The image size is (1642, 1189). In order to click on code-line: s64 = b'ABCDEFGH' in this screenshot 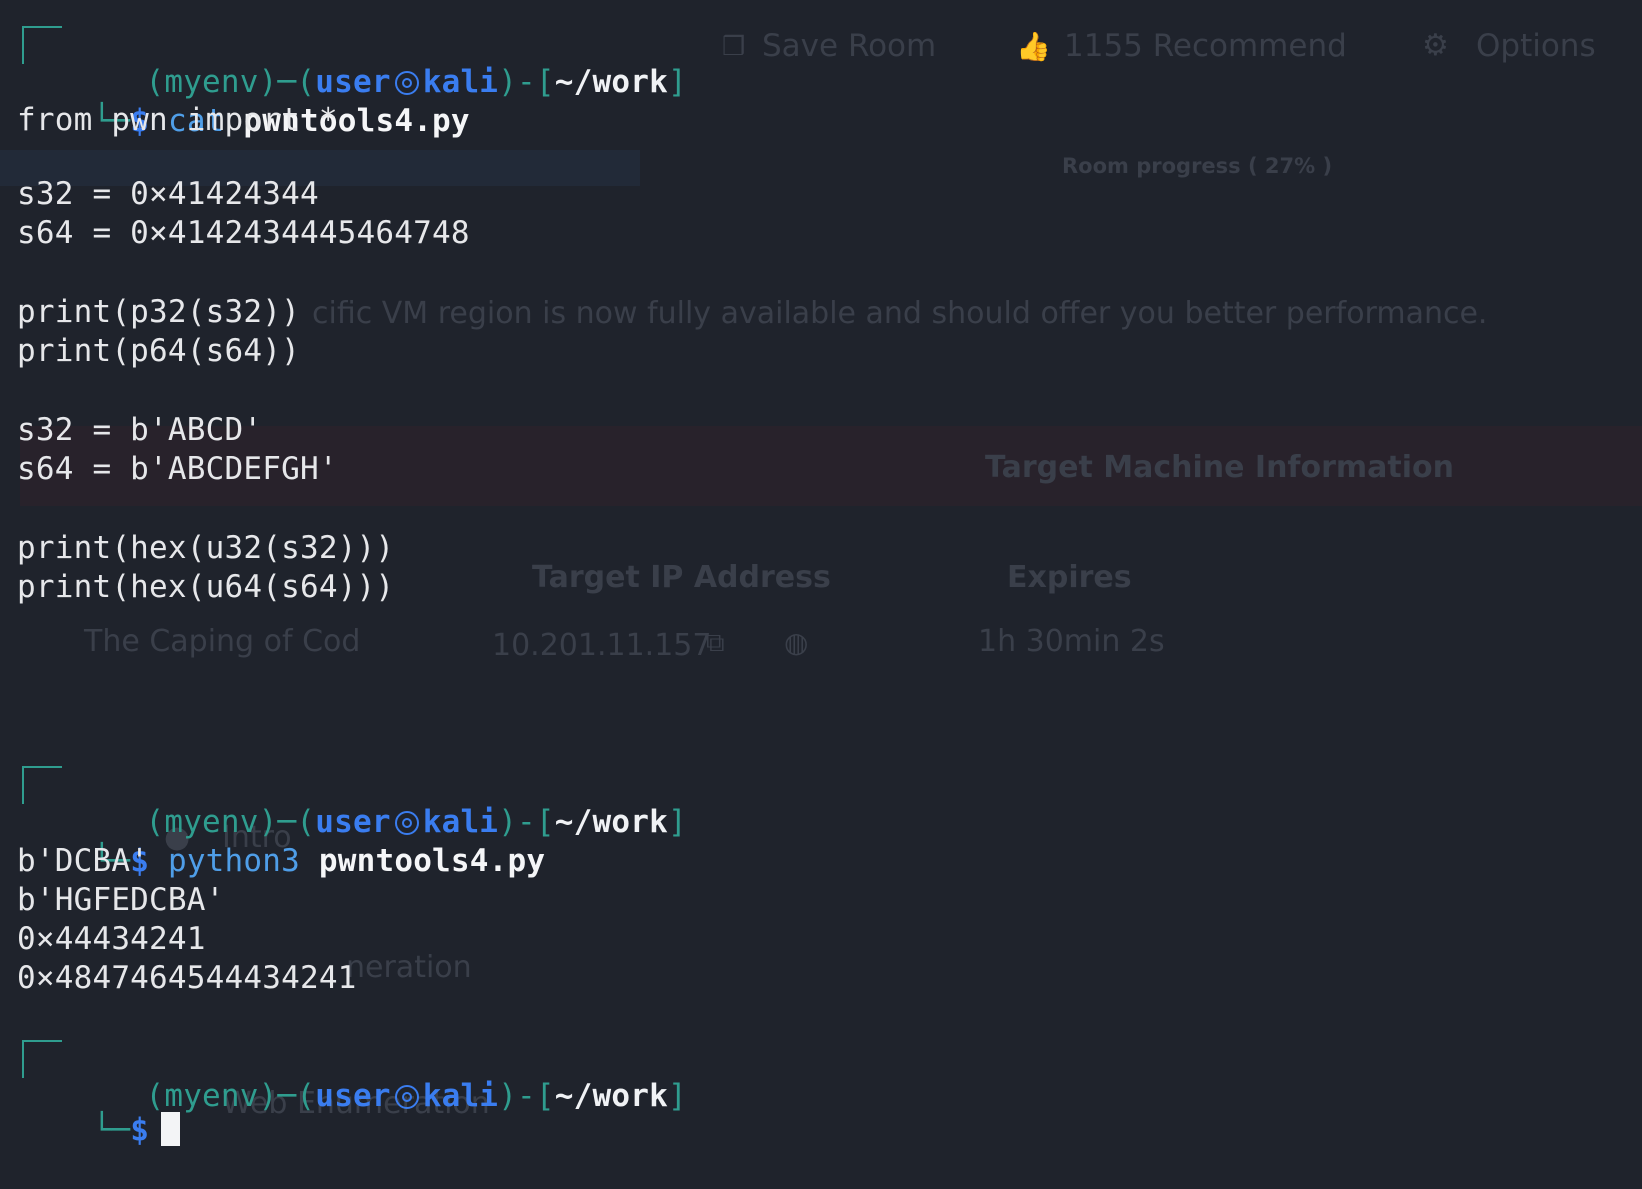, I will do `click(177, 469)`.